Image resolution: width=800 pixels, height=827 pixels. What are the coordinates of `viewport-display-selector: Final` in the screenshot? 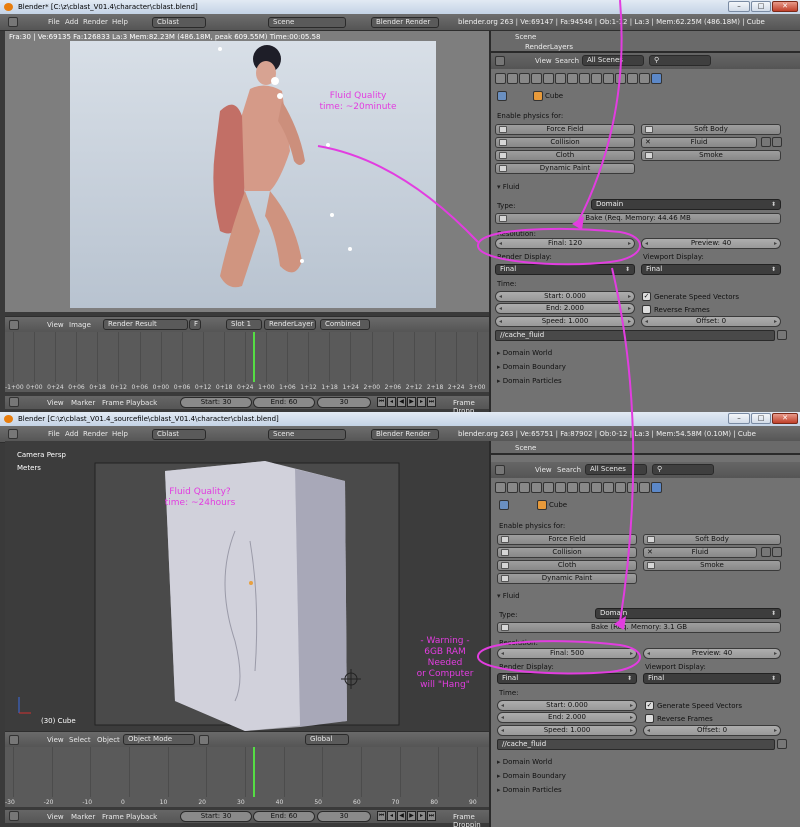 It's located at (712, 678).